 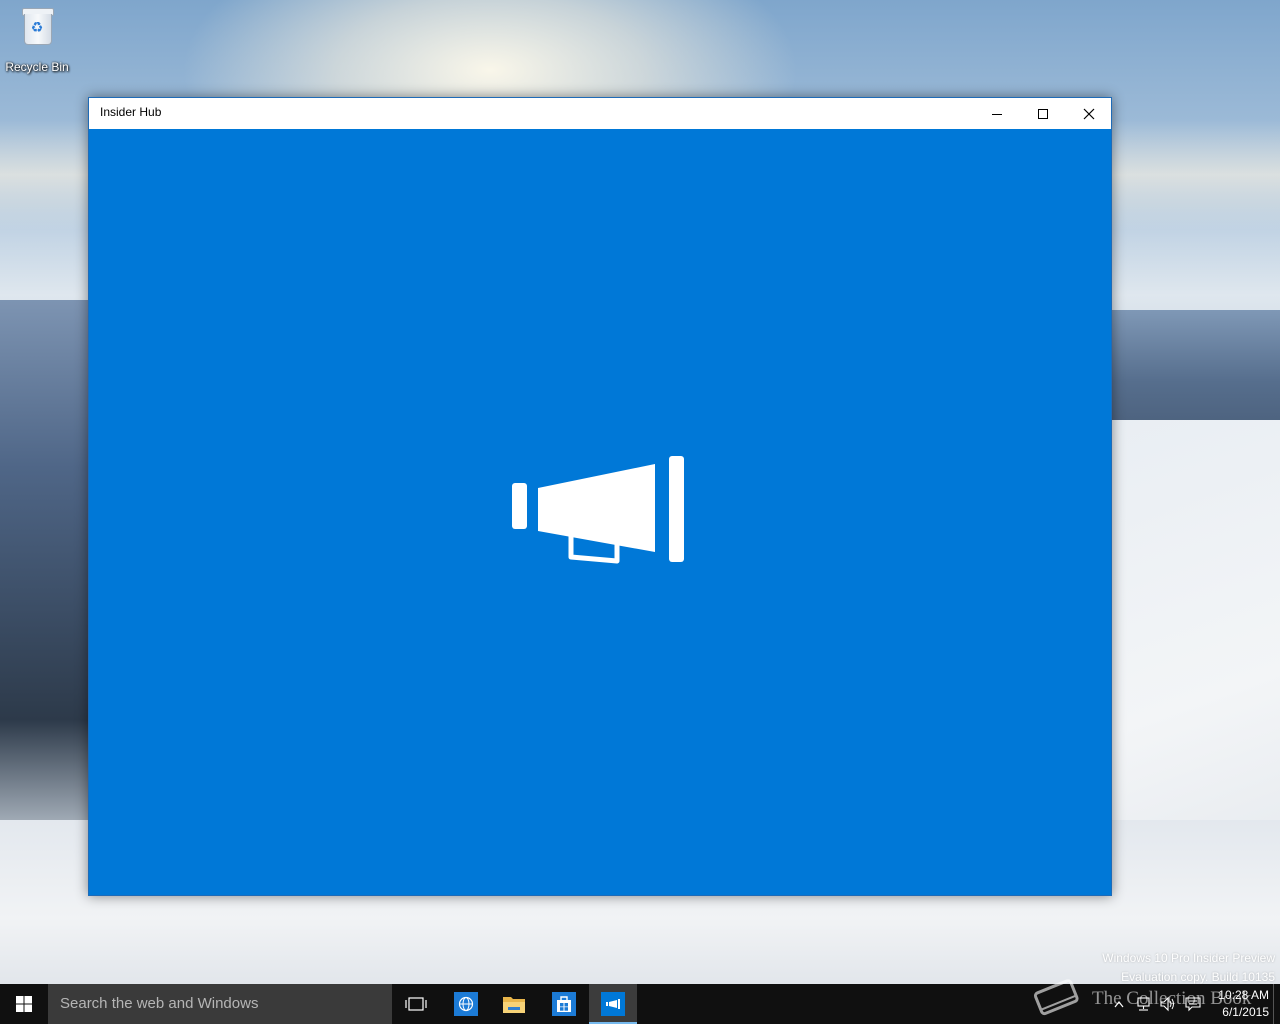 I want to click on close-icon, so click(x=1089, y=113).